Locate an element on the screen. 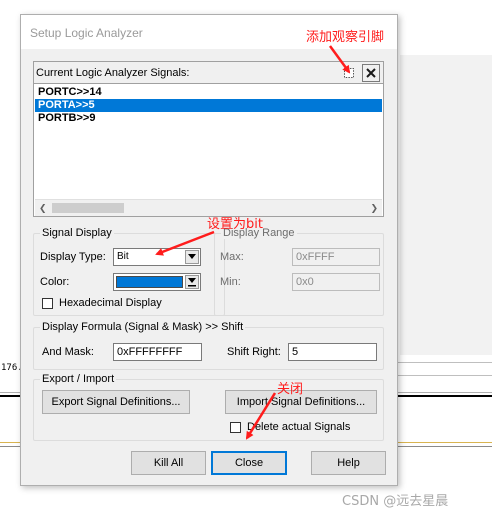  display-type-value: Bit is located at coordinates (123, 256).